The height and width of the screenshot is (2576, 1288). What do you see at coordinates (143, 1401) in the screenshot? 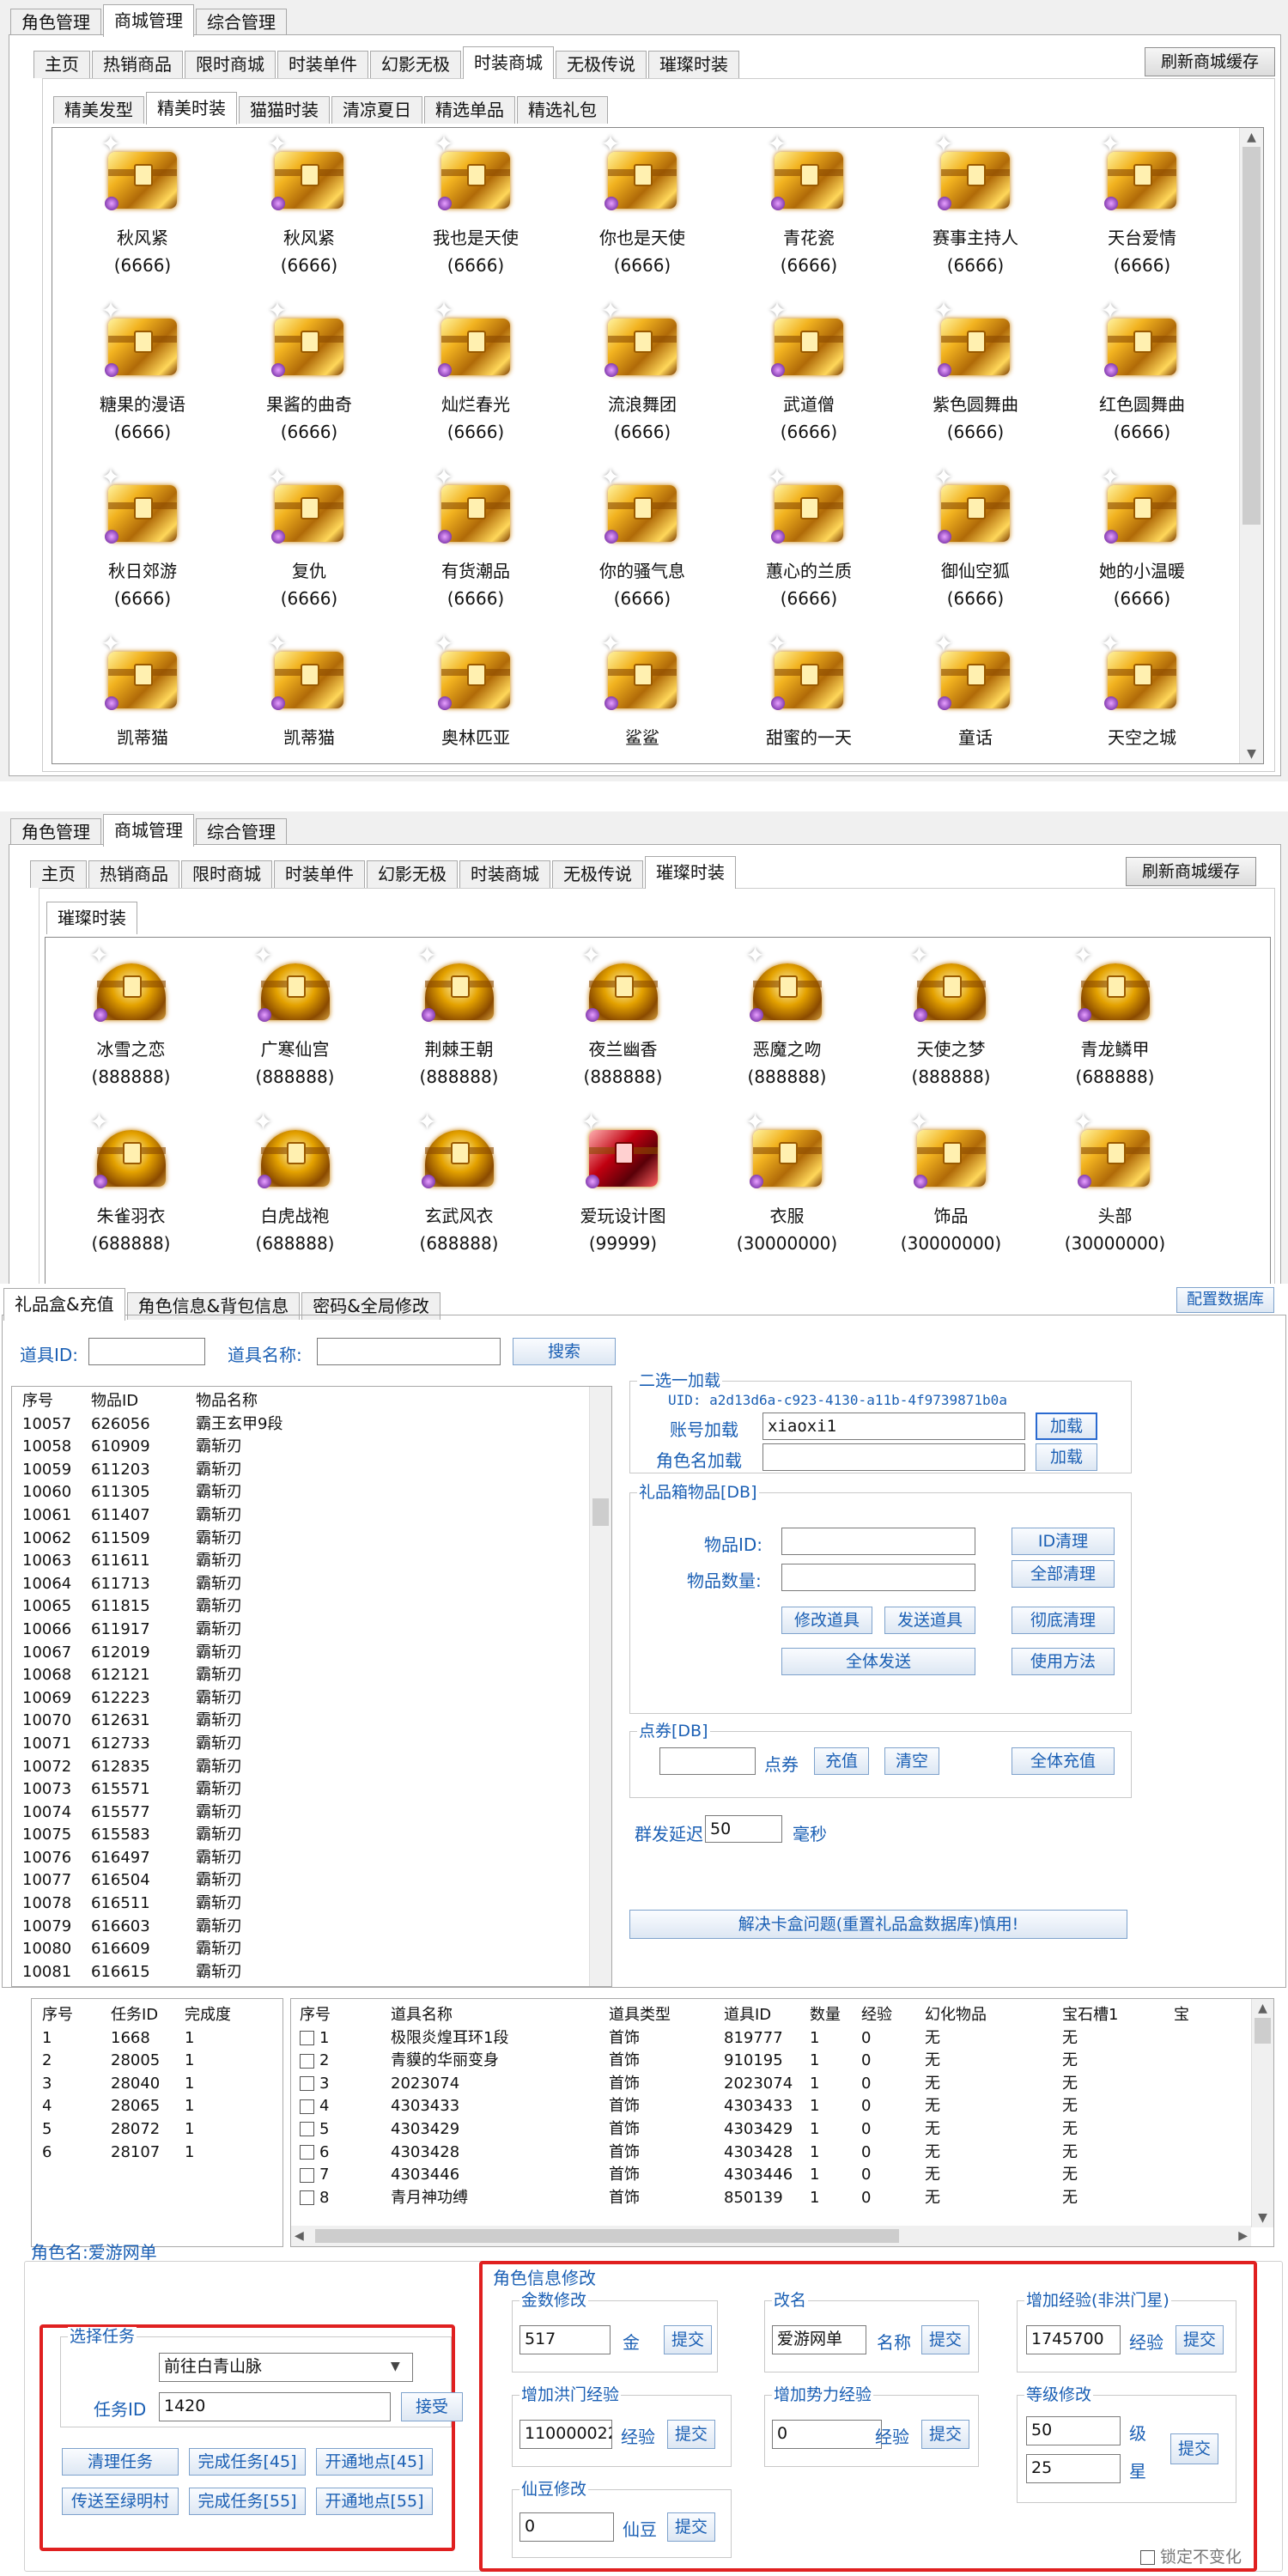
I see `column-header: 物品ID` at bounding box center [143, 1401].